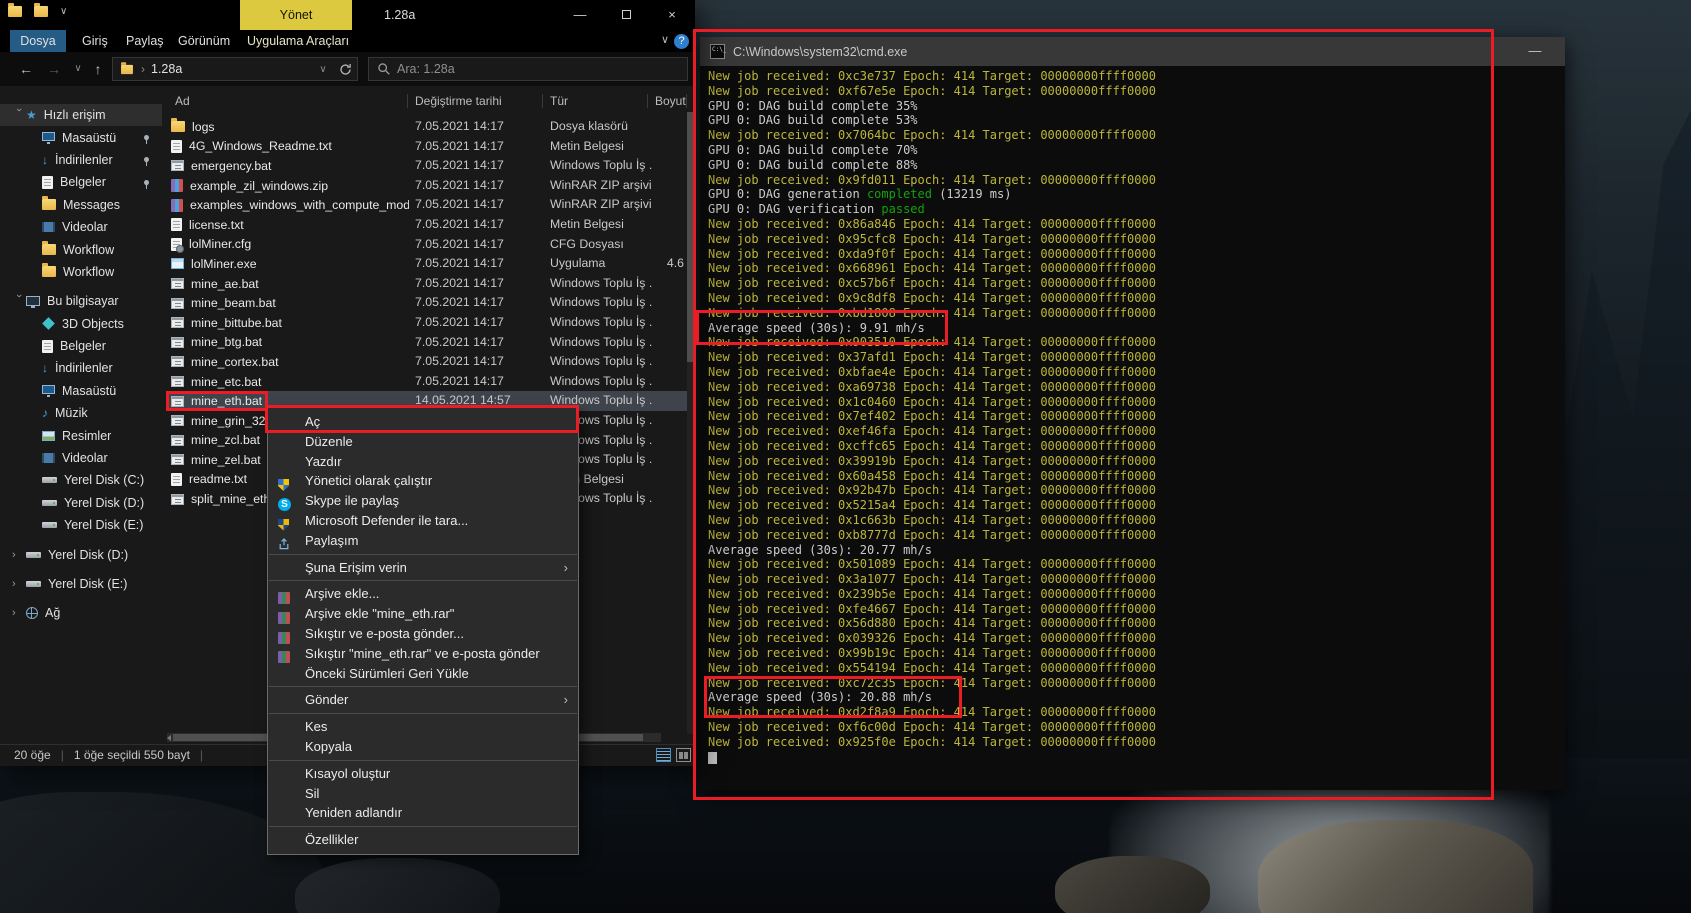  I want to click on refresh-icon, so click(345, 69).